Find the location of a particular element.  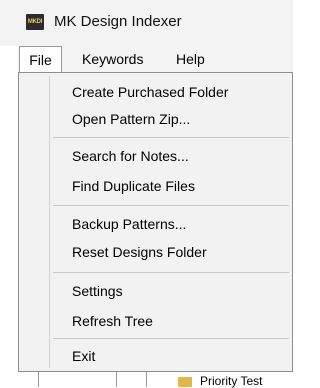

menu-item-create-purchased-folder: Create Purchased Folder is located at coordinates (150, 92).